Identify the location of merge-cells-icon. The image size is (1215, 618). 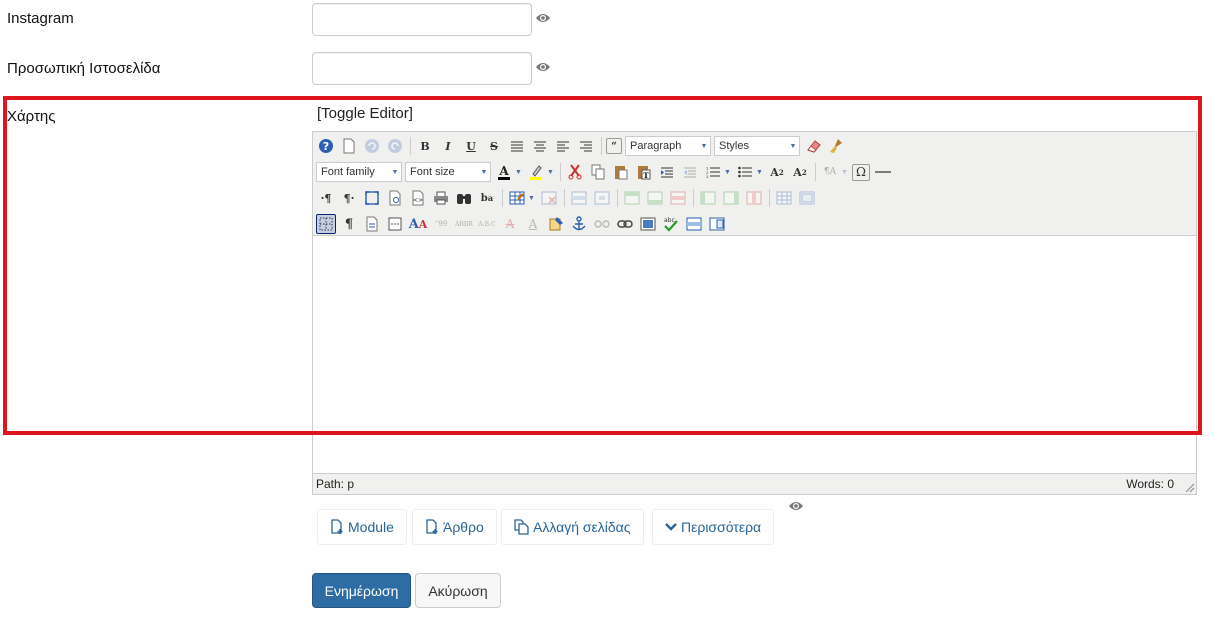
(807, 198).